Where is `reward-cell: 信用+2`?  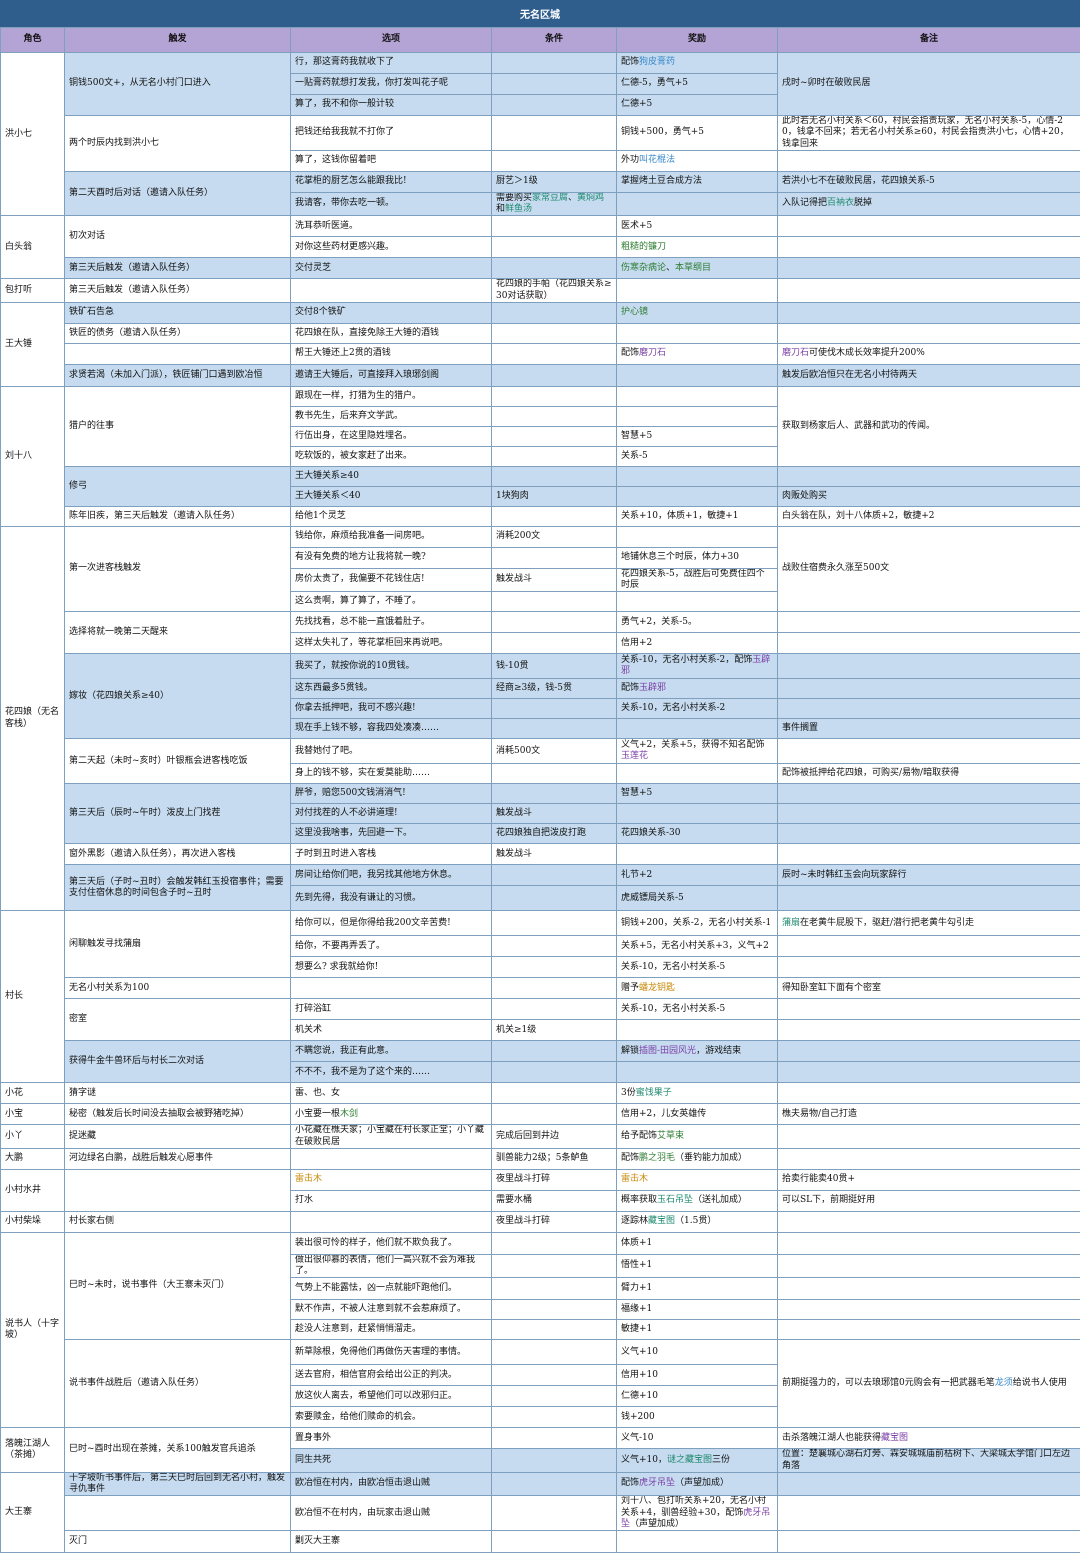
reward-cell: 信用+2 is located at coordinates (697, 643).